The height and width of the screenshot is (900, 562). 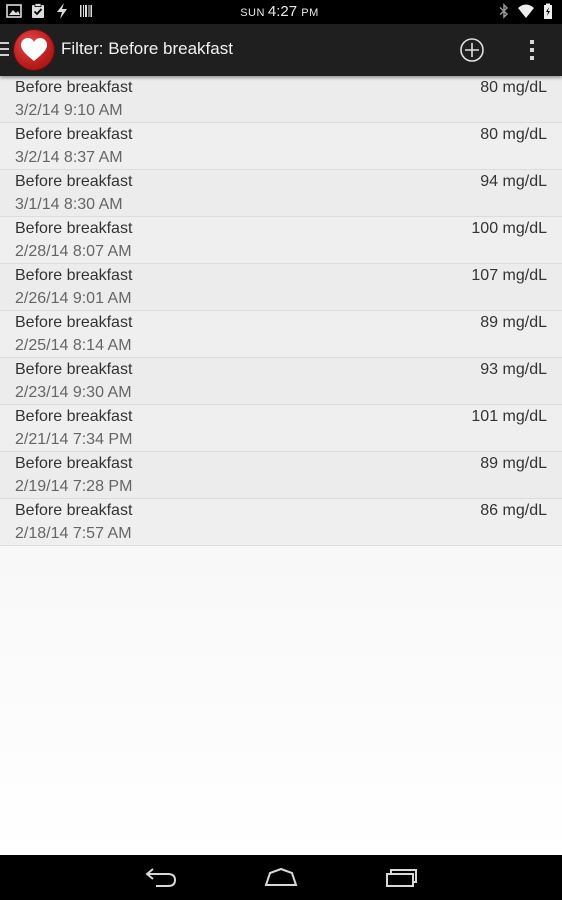 I want to click on heart-icon, so click(x=34, y=50).